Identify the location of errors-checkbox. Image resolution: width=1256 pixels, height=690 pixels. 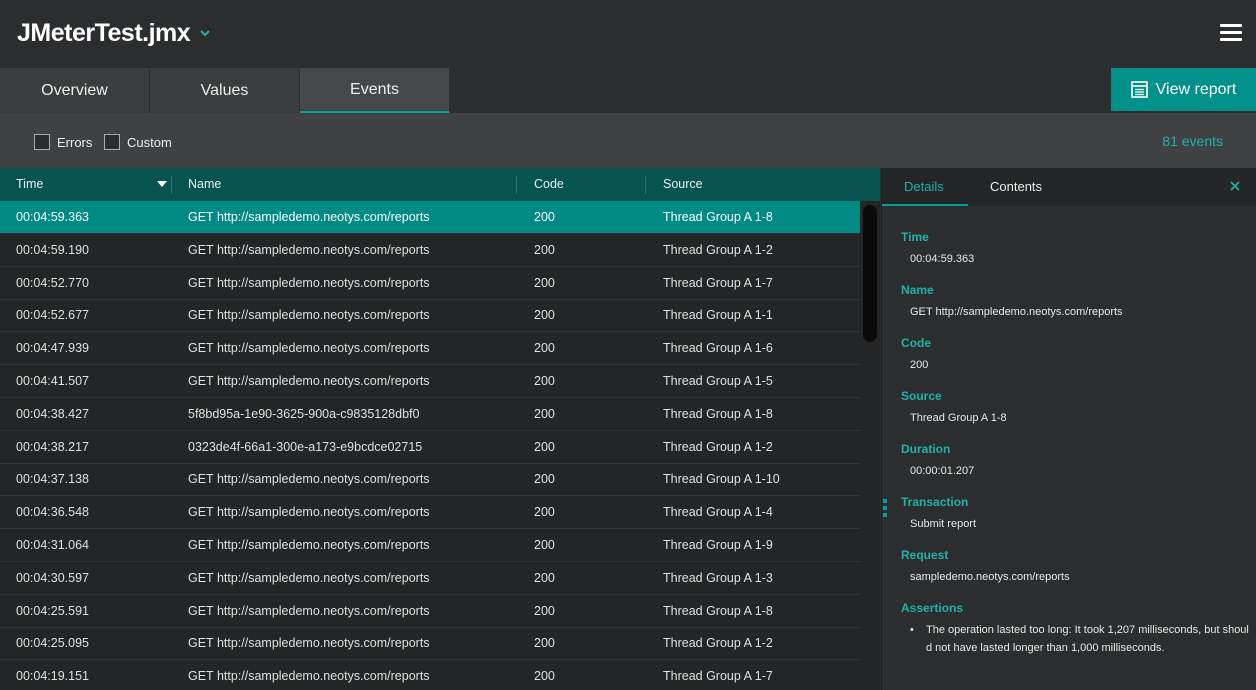
(42, 142).